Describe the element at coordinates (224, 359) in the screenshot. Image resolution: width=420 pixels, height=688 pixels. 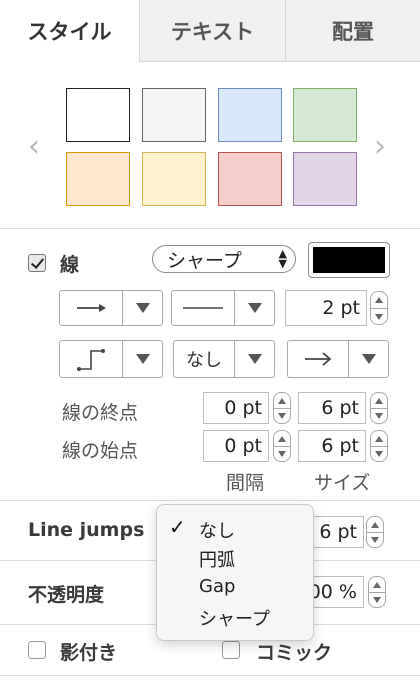
I see `line-start-select: なし` at that location.